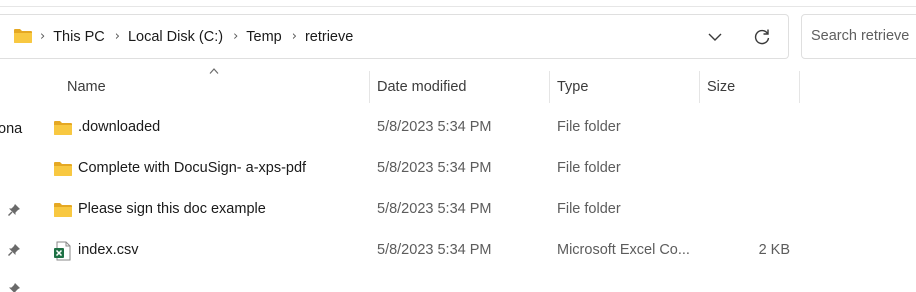 The image size is (916, 292). I want to click on file-row: .downloaded 5/8/2023 5:34 PM File folder, so click(425, 128).